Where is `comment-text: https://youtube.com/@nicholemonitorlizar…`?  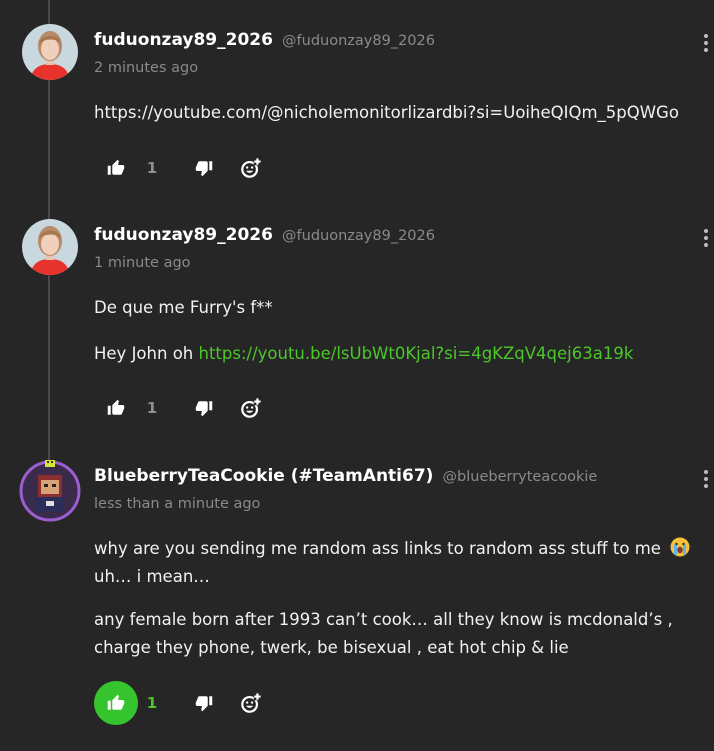
comment-text: https://youtube.com/@nicholemonitorlizar… is located at coordinates (386, 112).